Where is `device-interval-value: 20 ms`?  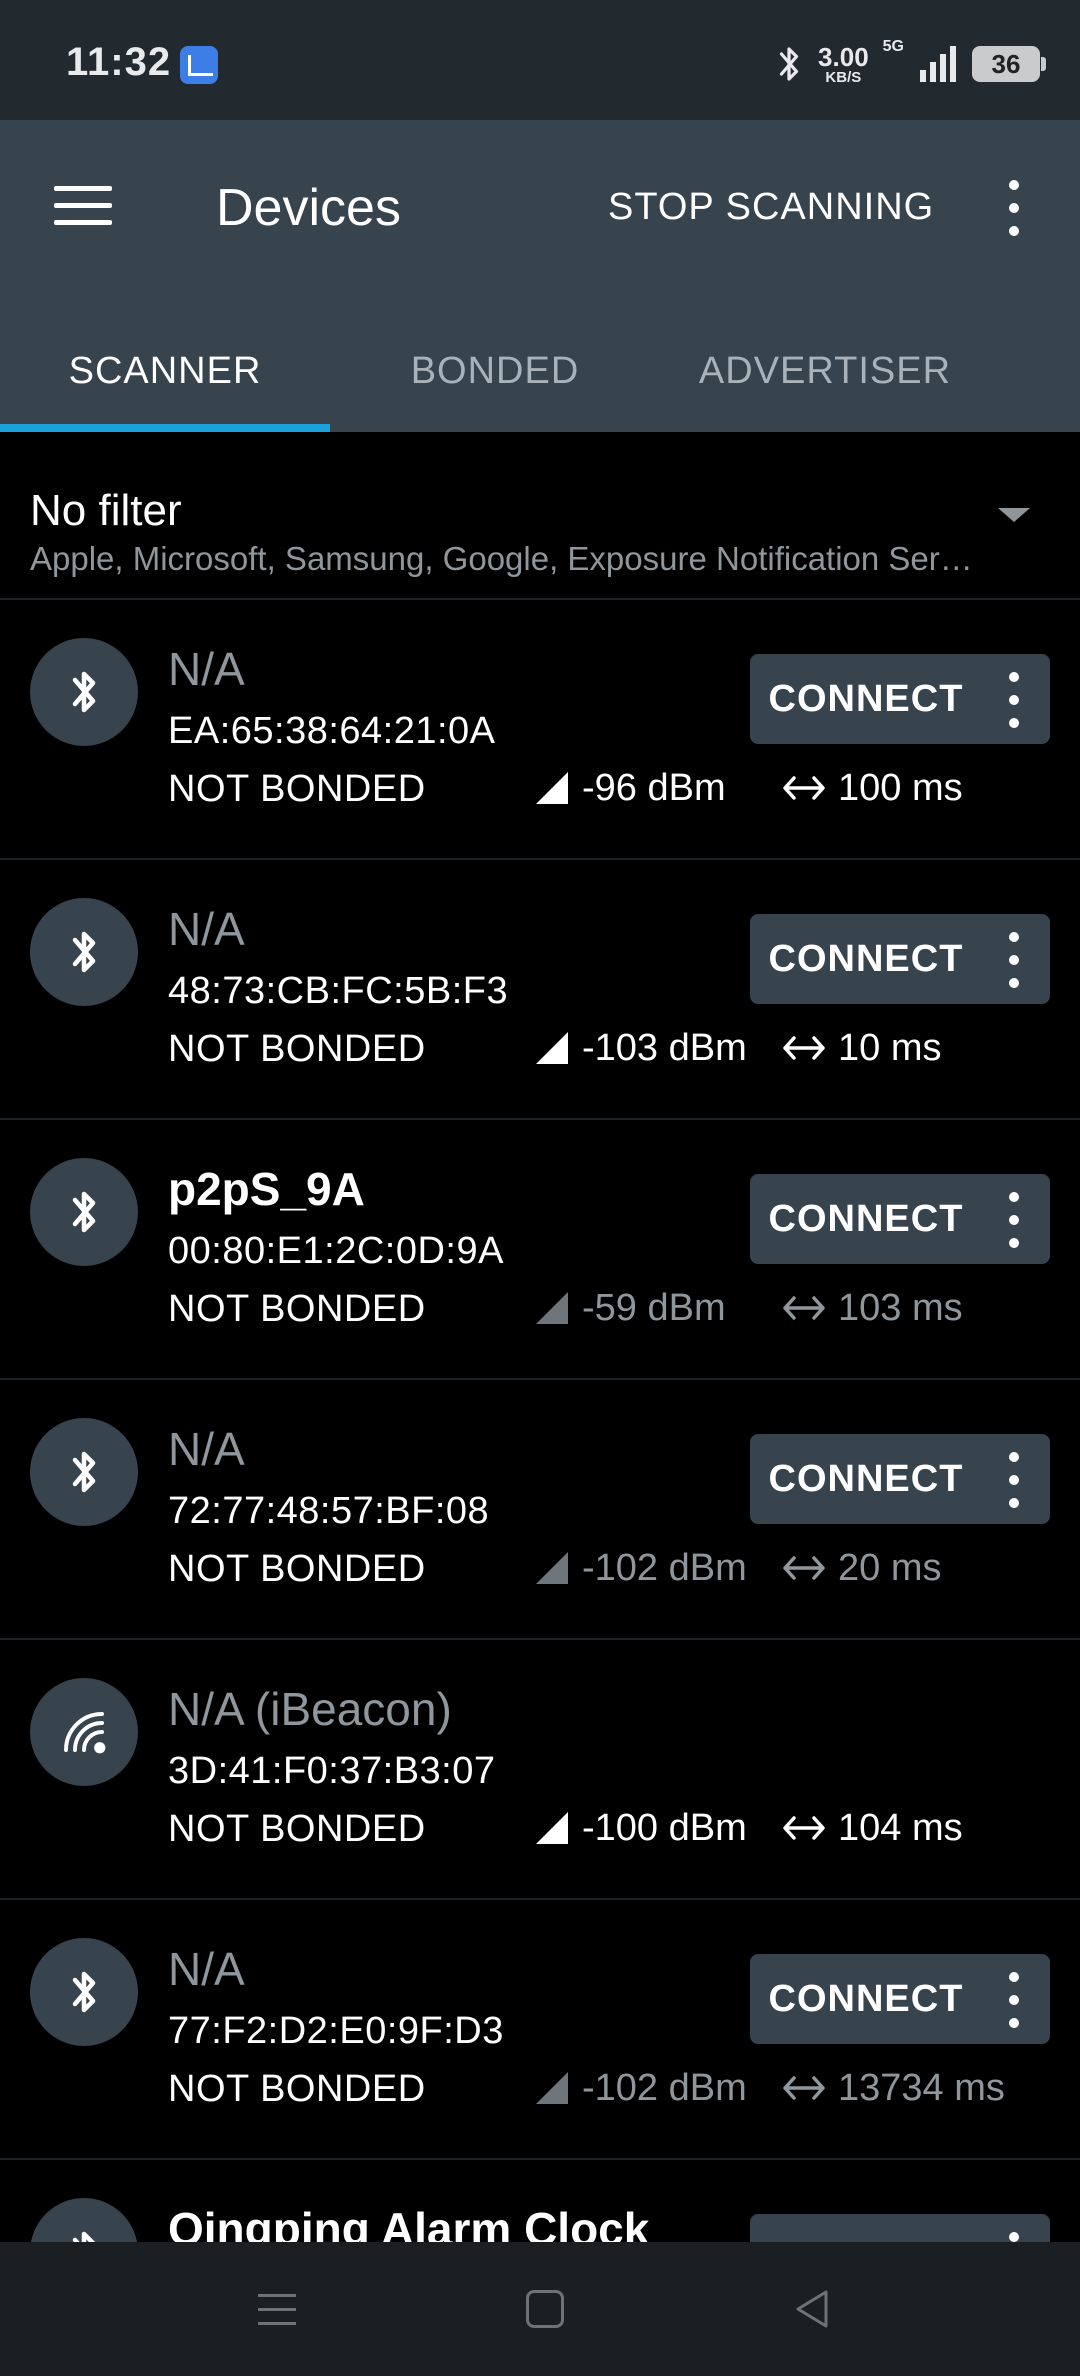
device-interval-value: 20 ms is located at coordinates (890, 1567).